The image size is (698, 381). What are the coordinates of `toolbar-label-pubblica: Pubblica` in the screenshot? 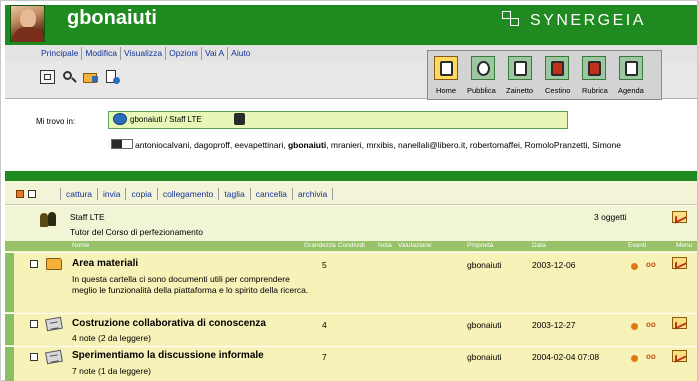 It's located at (481, 90).